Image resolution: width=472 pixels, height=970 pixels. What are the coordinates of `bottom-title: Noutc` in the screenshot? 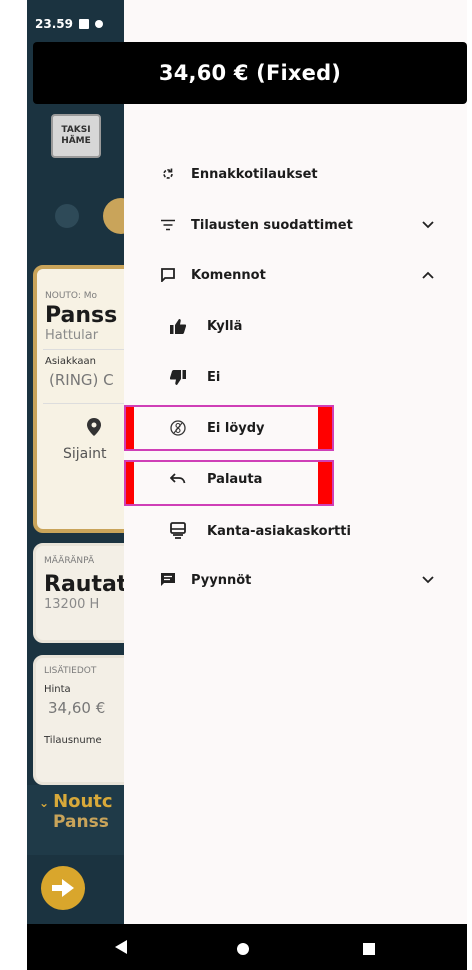 It's located at (83, 801).